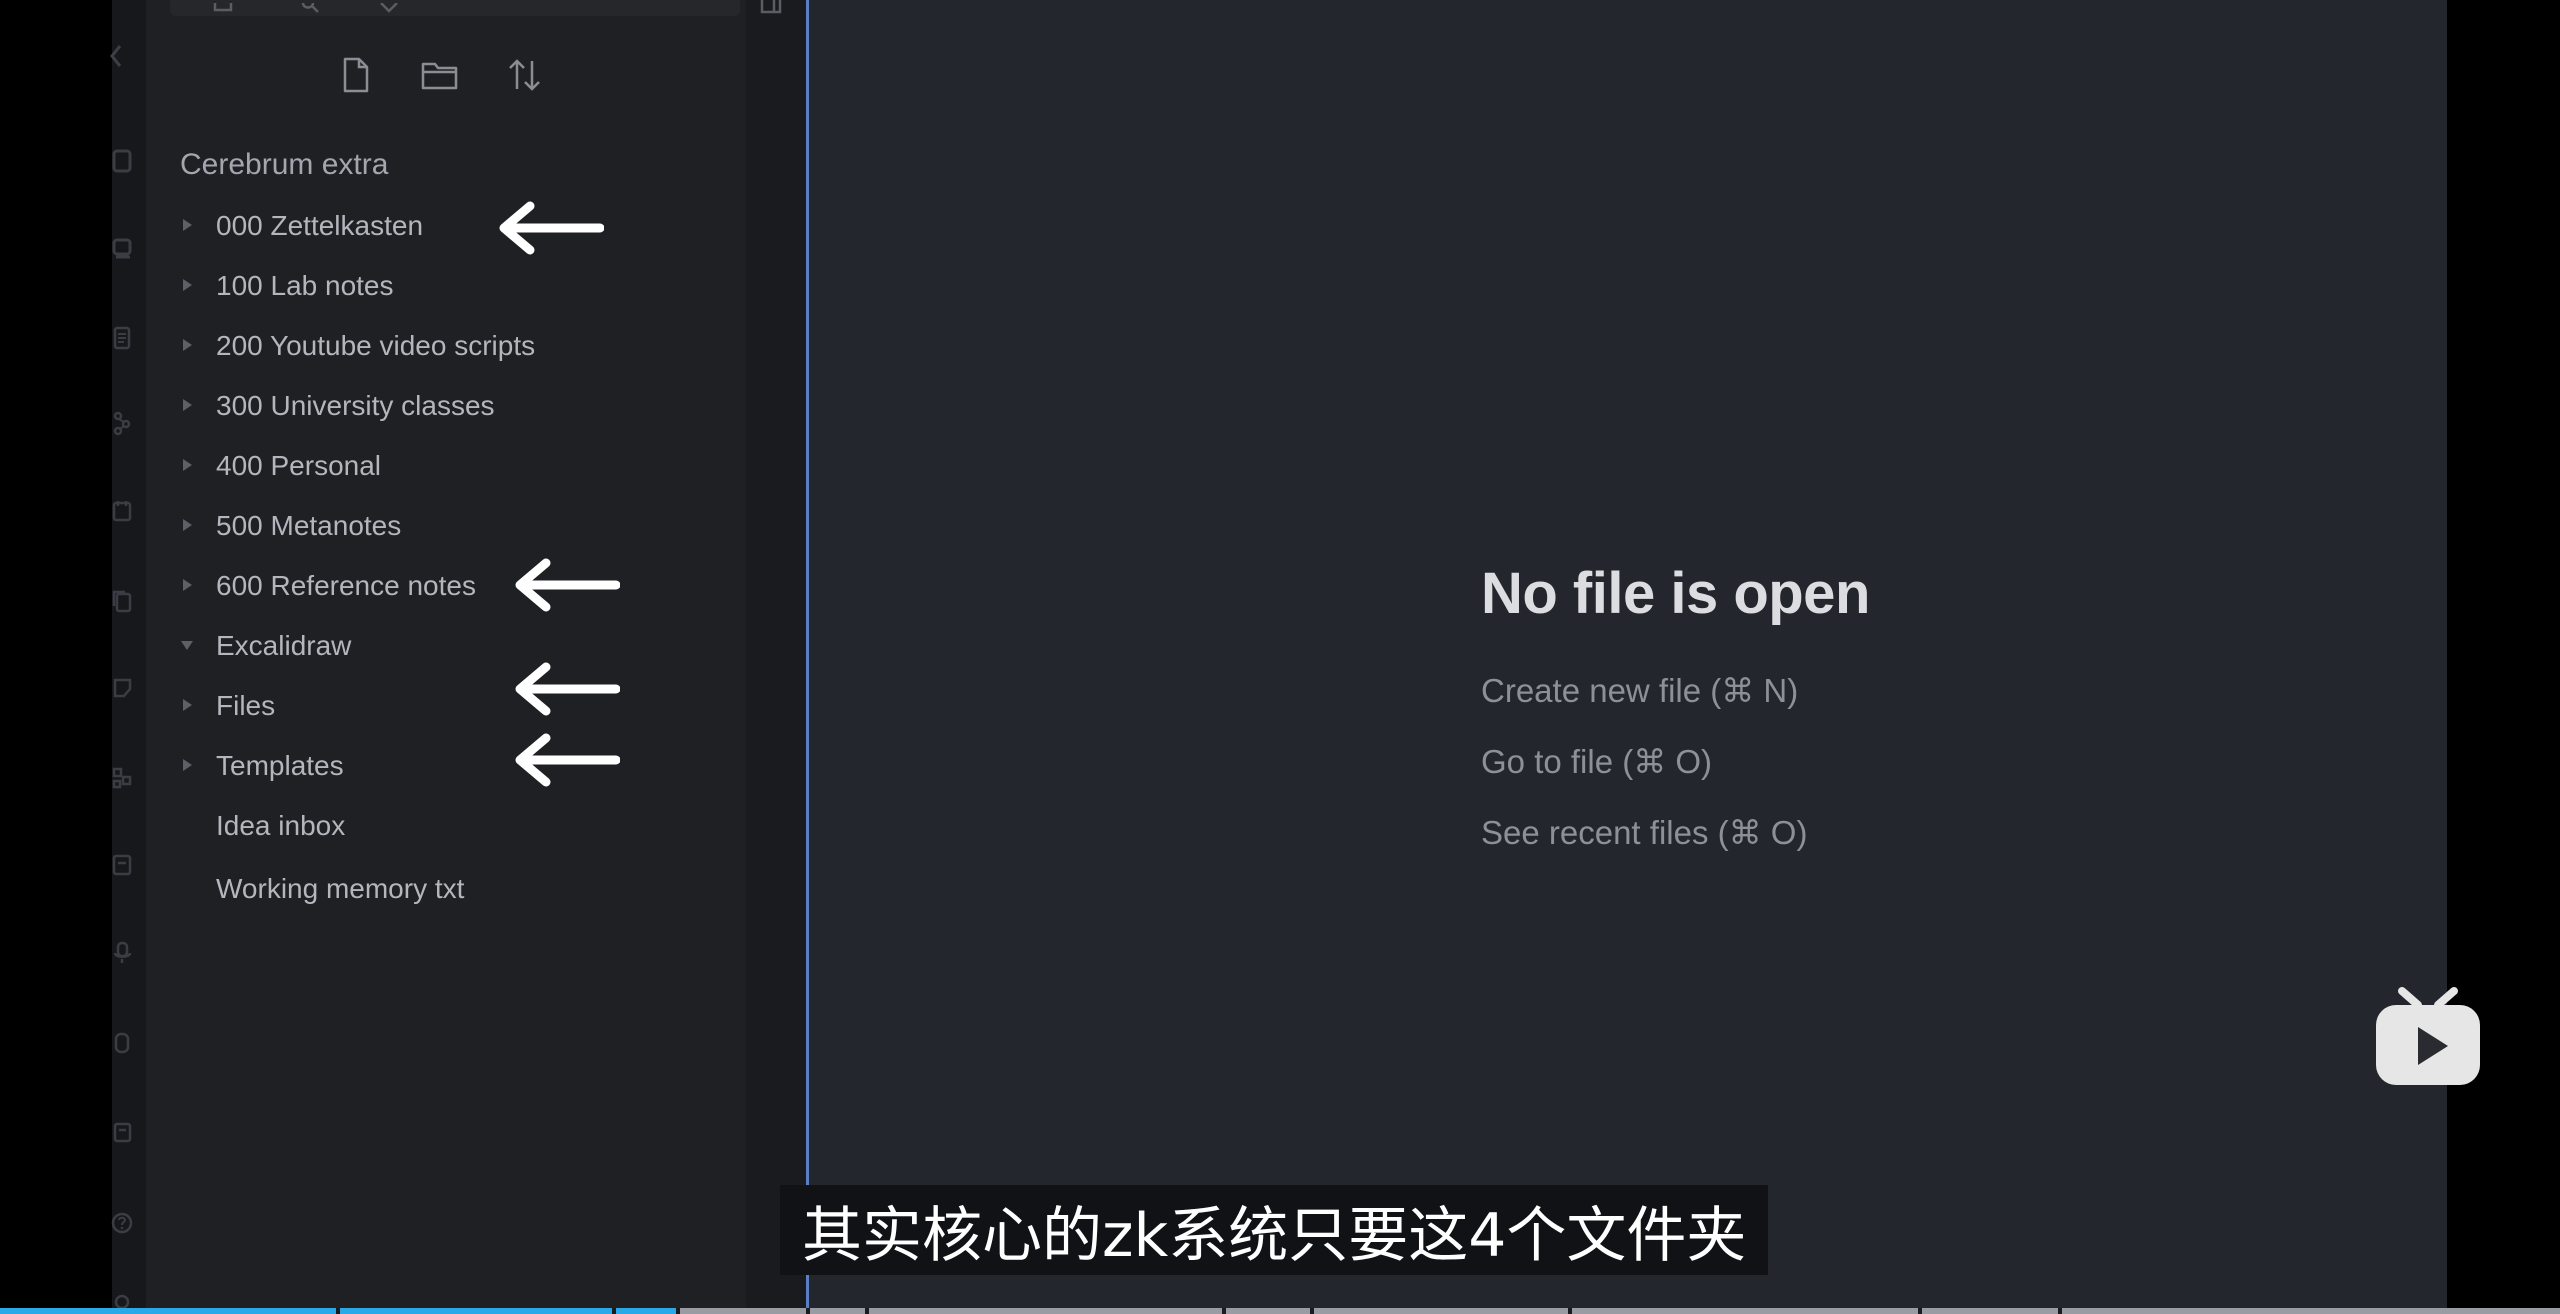  I want to click on file-item: Idea inbox, so click(440, 826).